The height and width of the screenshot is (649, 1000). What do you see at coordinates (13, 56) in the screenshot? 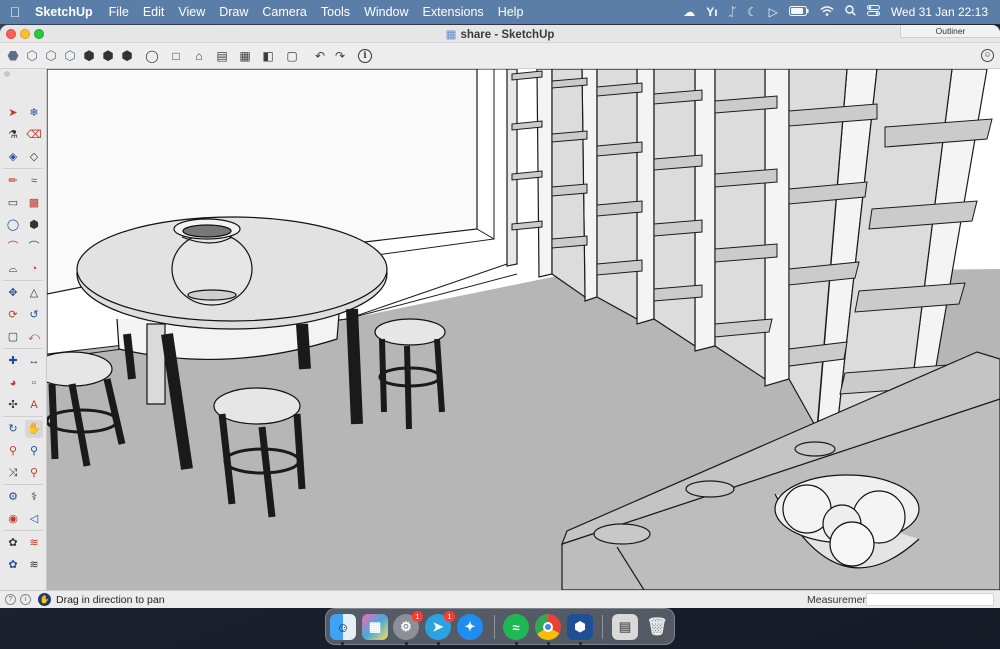
I see `iso-view-icon: ⬣` at bounding box center [13, 56].